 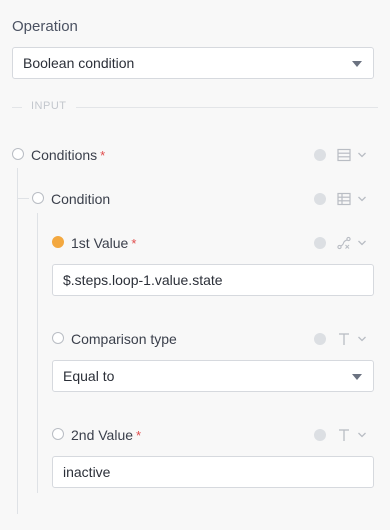 I want to click on input-divider-label: INPUT, so click(x=49, y=106).